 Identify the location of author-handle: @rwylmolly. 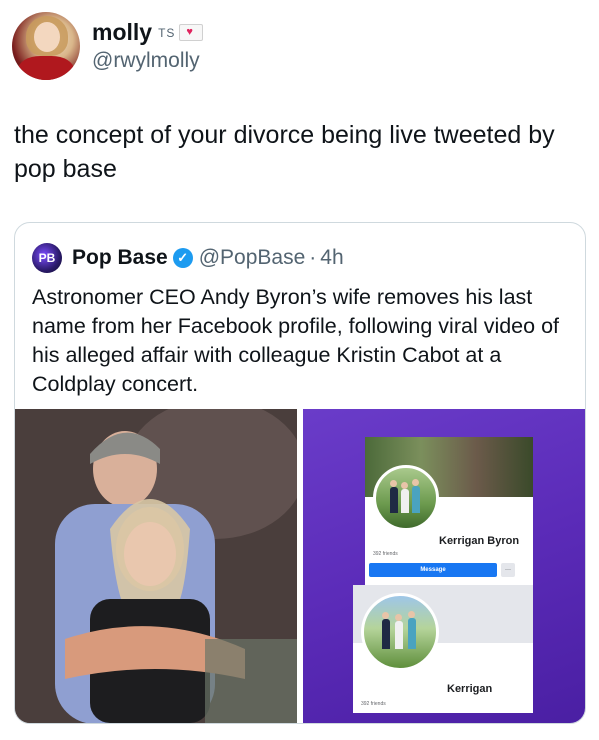
(147, 61).